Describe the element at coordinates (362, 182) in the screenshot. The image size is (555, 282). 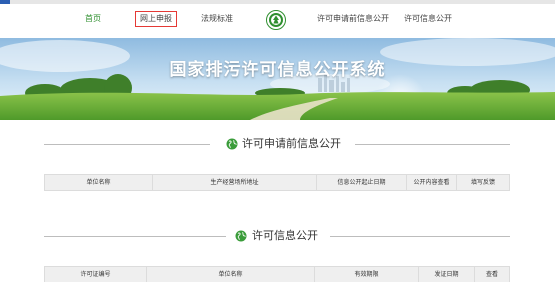
I see `column-header-disclosure-period: 信息公开起止日期` at that location.